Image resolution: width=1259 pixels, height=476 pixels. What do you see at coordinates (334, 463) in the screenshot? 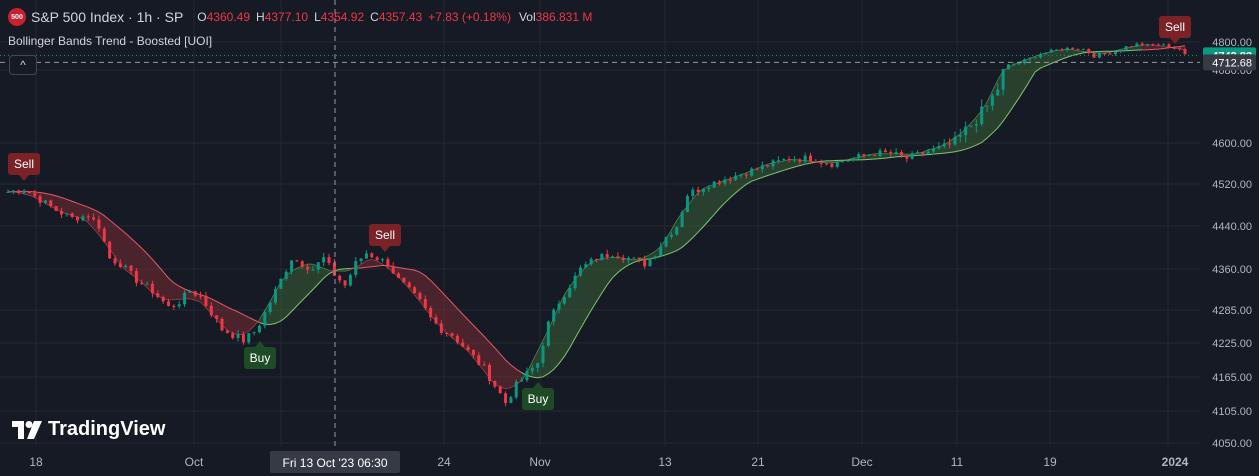
I see `crosshair-time-tag-text: Fri 13 Oct '23 06:30` at bounding box center [334, 463].